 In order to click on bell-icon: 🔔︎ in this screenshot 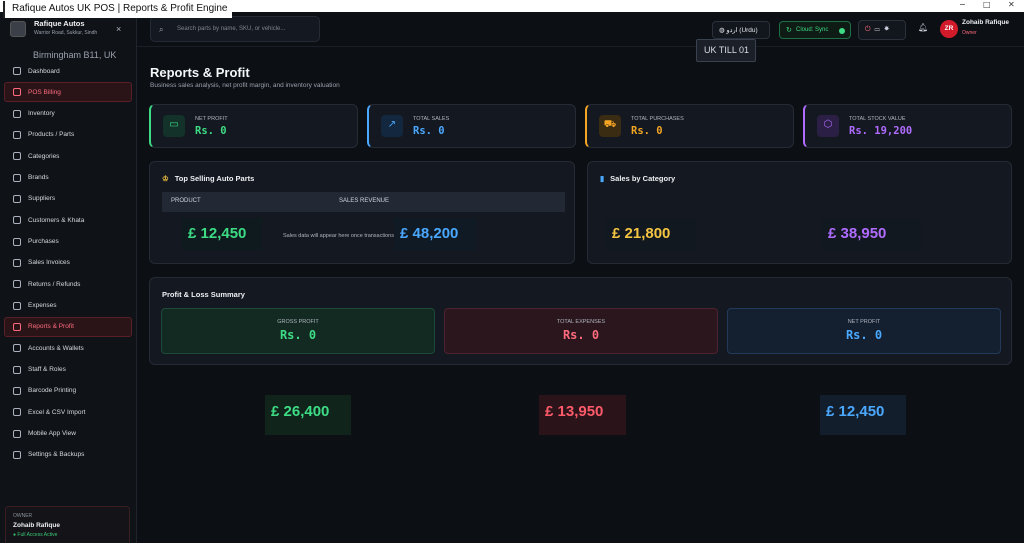, I will do `click(923, 27)`.